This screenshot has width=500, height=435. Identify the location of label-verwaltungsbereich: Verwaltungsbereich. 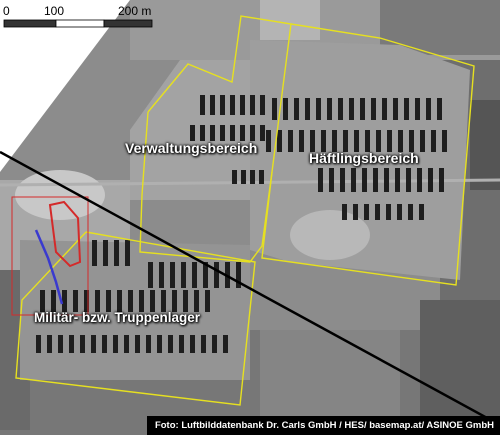
(191, 148).